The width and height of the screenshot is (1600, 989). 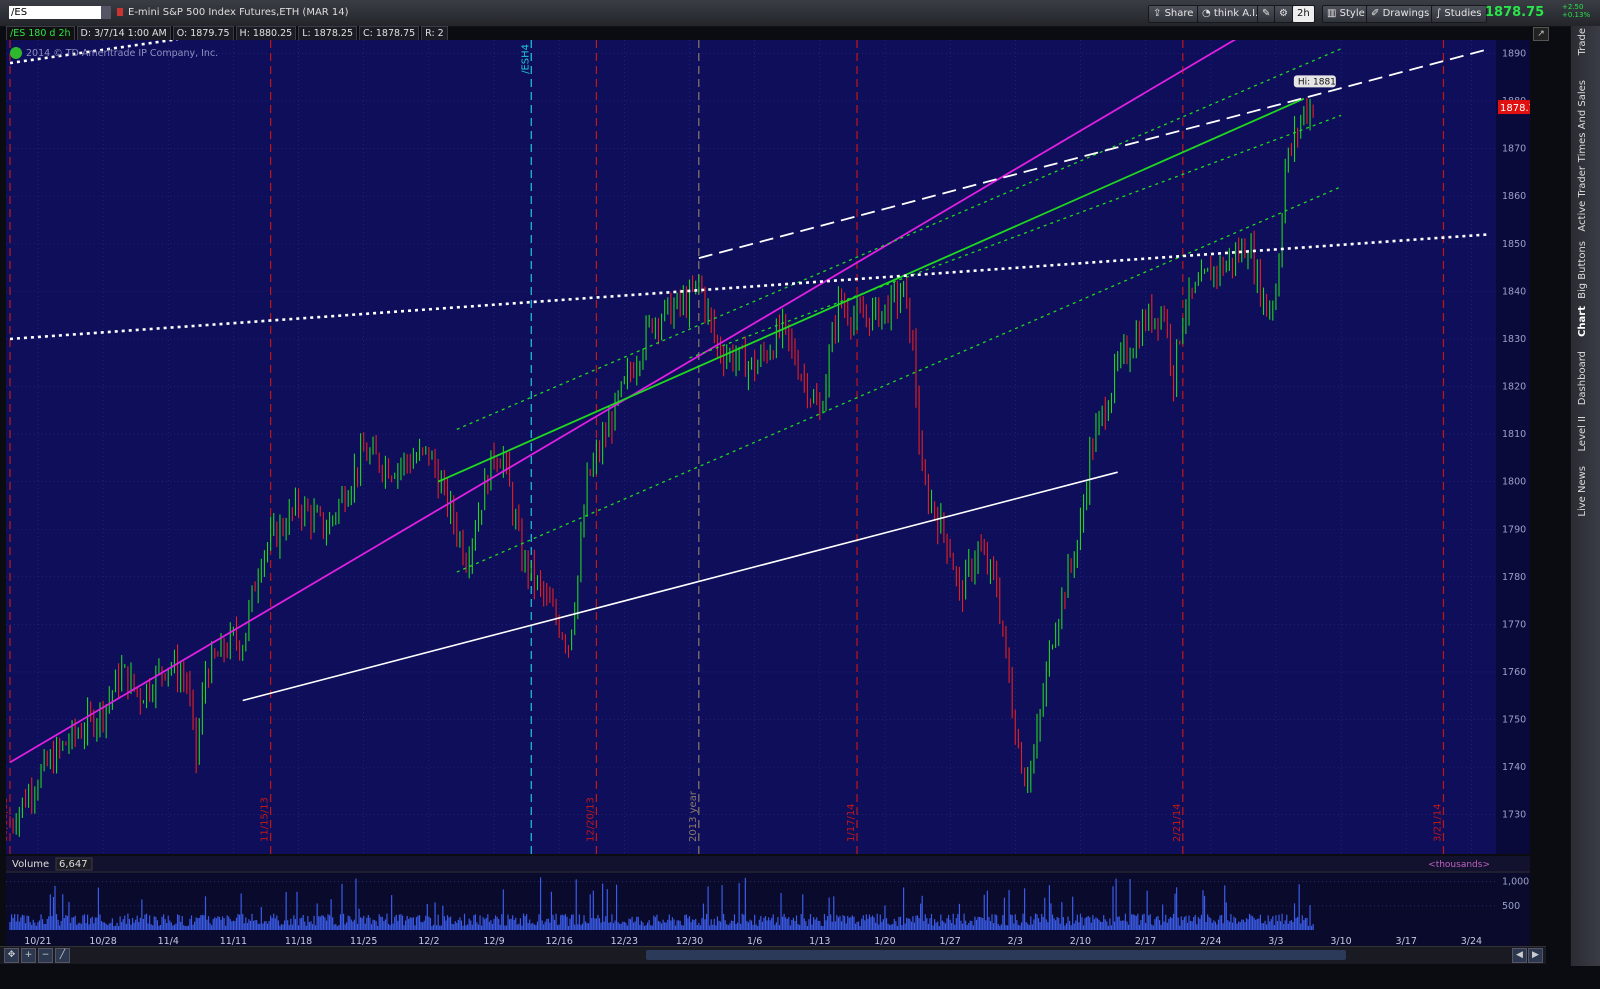 What do you see at coordinates (1514, 339) in the screenshot?
I see `y-tick-label: 1830` at bounding box center [1514, 339].